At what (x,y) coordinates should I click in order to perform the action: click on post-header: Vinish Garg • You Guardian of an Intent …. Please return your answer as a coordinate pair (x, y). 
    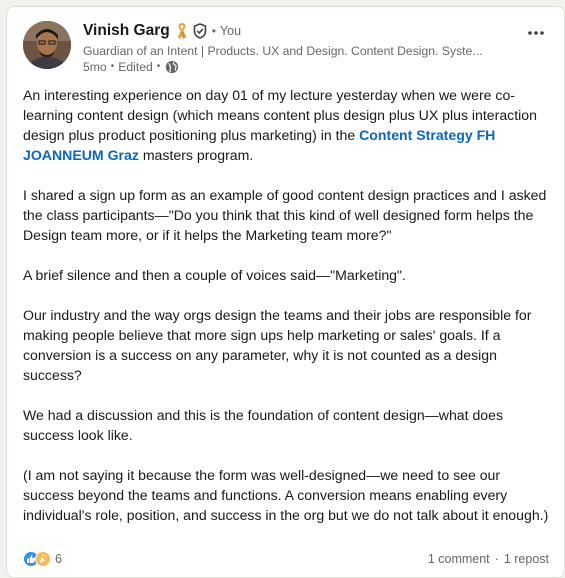
    Looking at the image, I should click on (283, 49).